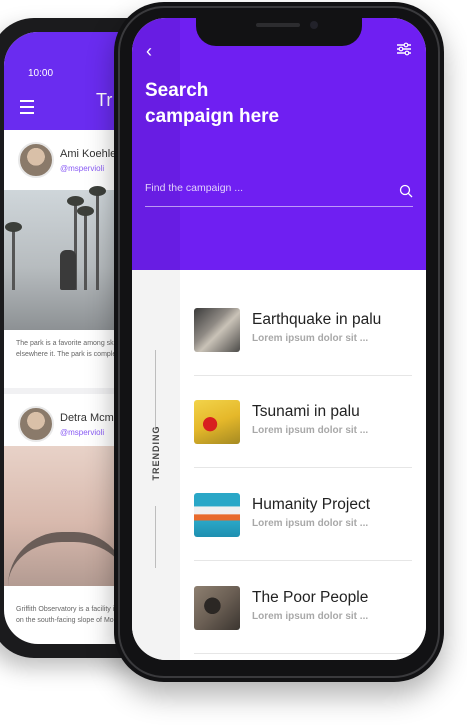 This screenshot has height=725, width=467. What do you see at coordinates (310, 597) in the screenshot?
I see `campaign-title: The Poor People` at bounding box center [310, 597].